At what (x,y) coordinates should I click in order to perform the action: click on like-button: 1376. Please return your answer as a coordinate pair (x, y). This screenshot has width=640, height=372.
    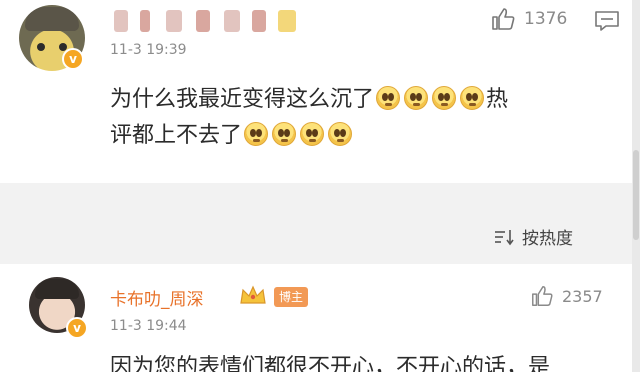
    Looking at the image, I should click on (528, 19).